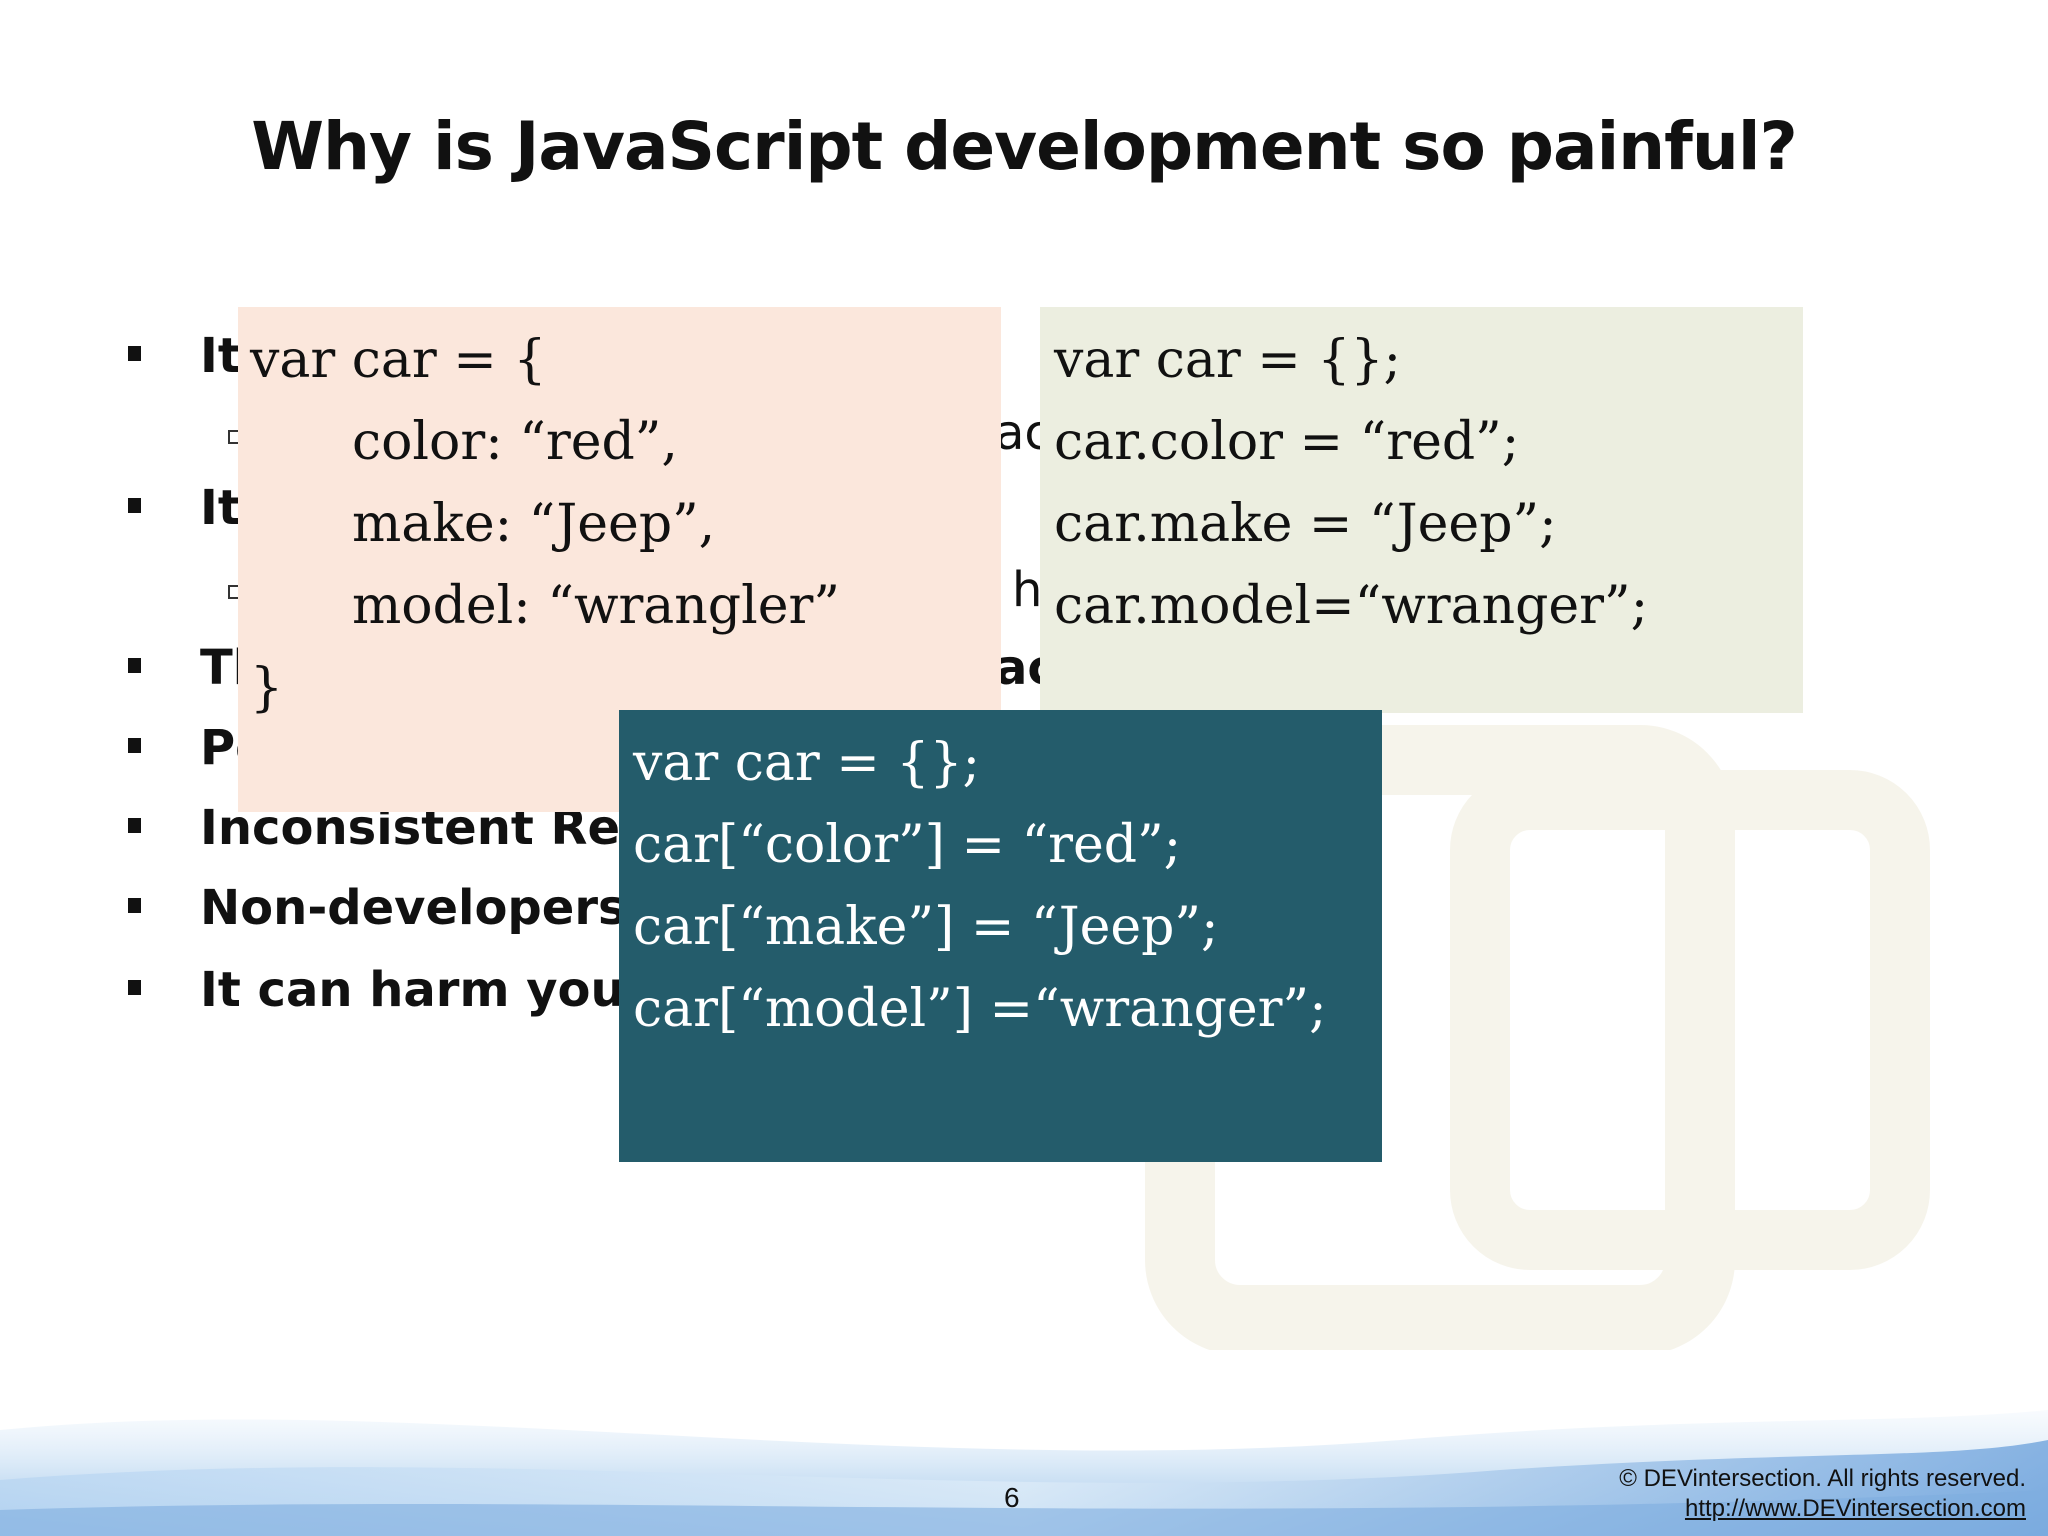 The height and width of the screenshot is (1536, 2048). Describe the element at coordinates (1027, 590) in the screenshot. I see `bullet-text-fragment: h` at that location.